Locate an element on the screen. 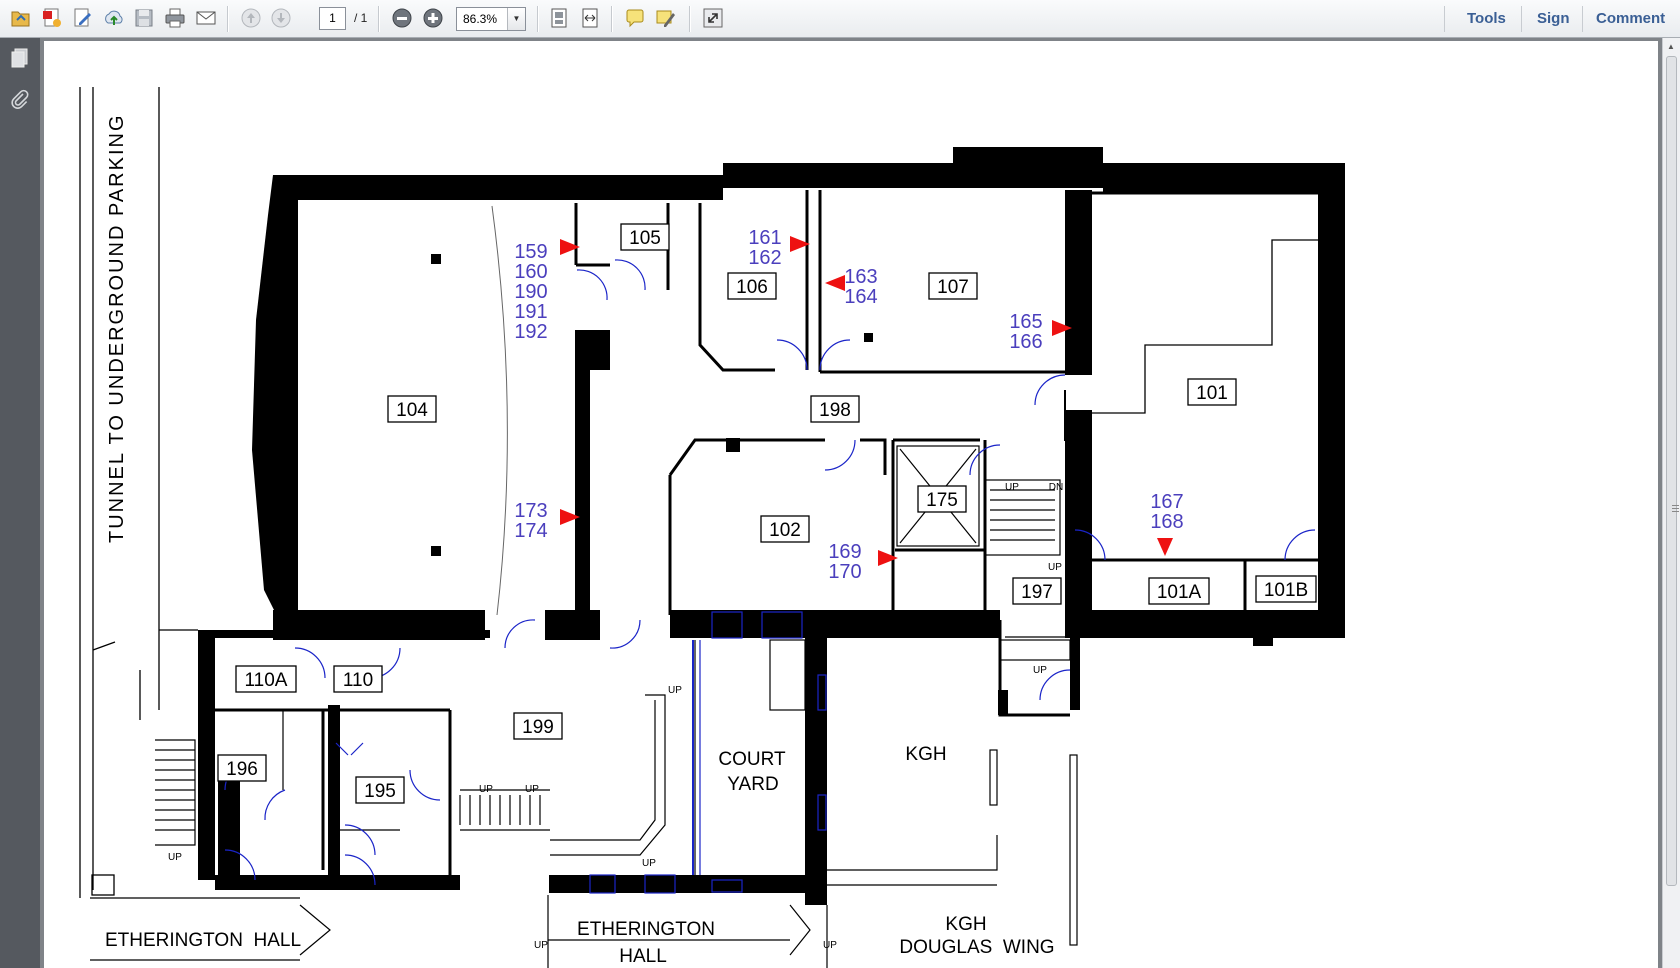 This screenshot has width=1680, height=968. save-icon is located at coordinates (144, 18).